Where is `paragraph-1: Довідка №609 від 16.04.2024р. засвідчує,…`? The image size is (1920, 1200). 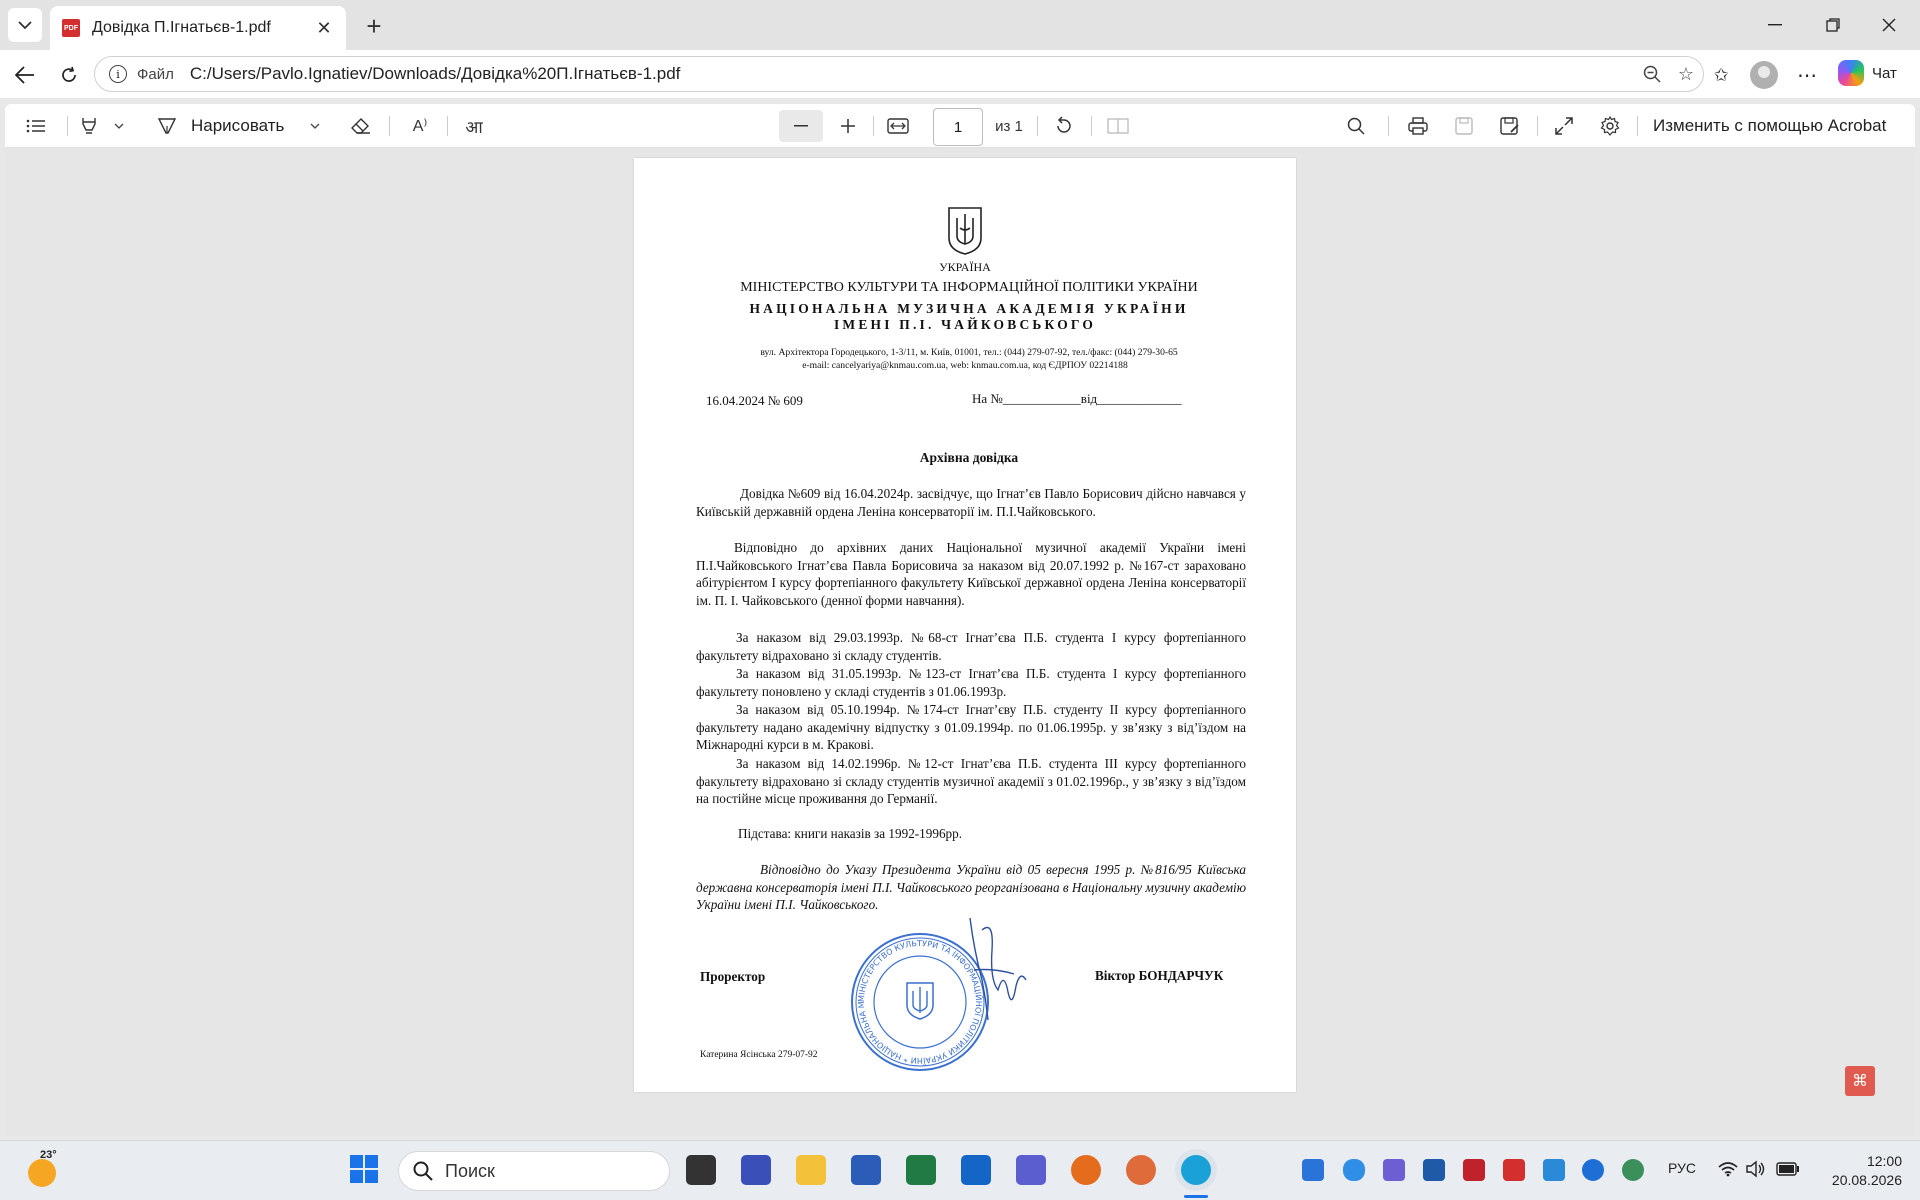
paragraph-1: Довідка №609 від 16.04.2024р. засвідчує,… is located at coordinates (971, 502).